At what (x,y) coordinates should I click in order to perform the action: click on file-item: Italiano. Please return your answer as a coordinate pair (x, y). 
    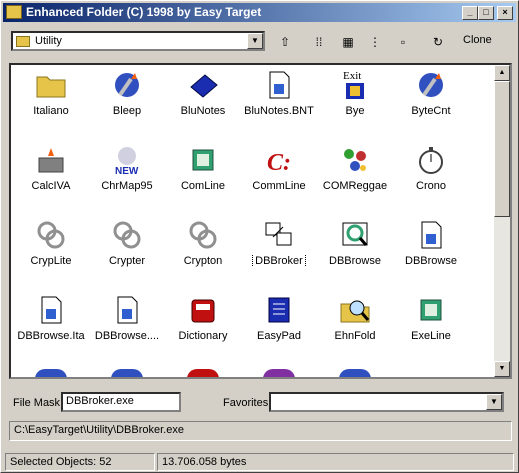
    Looking at the image, I should click on (51, 102).